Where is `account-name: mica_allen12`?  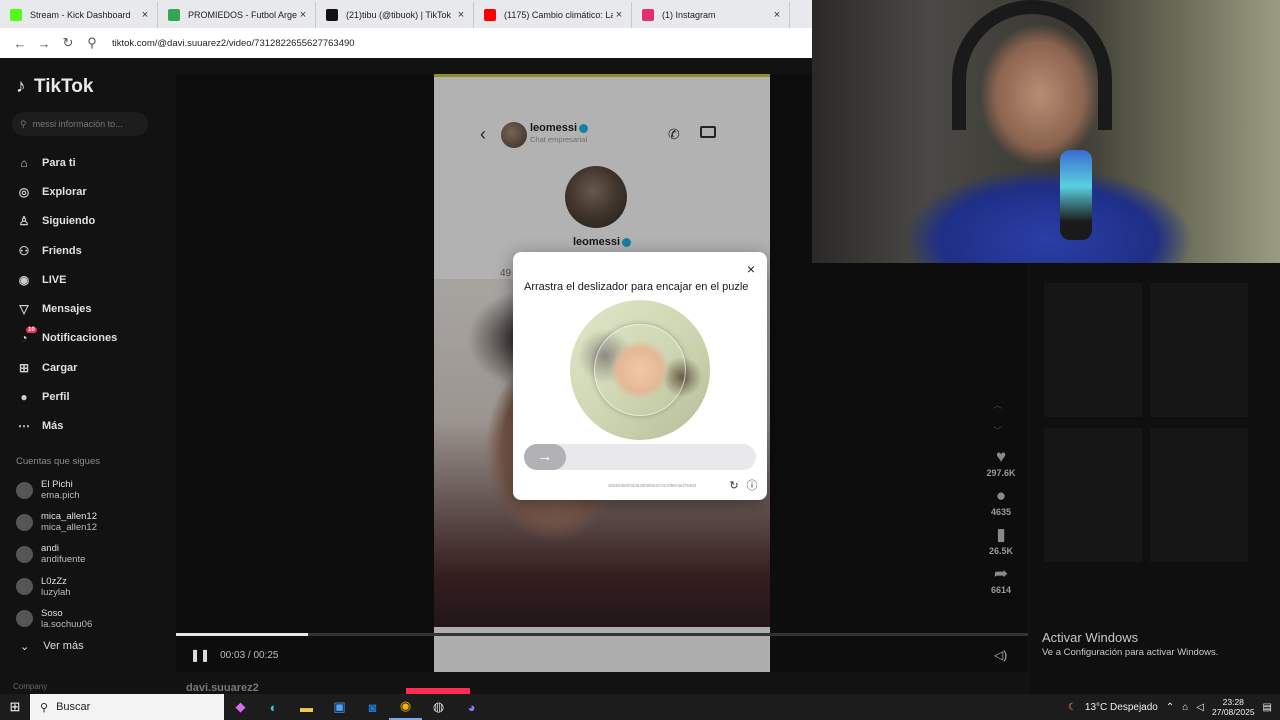 account-name: mica_allen12 is located at coordinates (69, 517).